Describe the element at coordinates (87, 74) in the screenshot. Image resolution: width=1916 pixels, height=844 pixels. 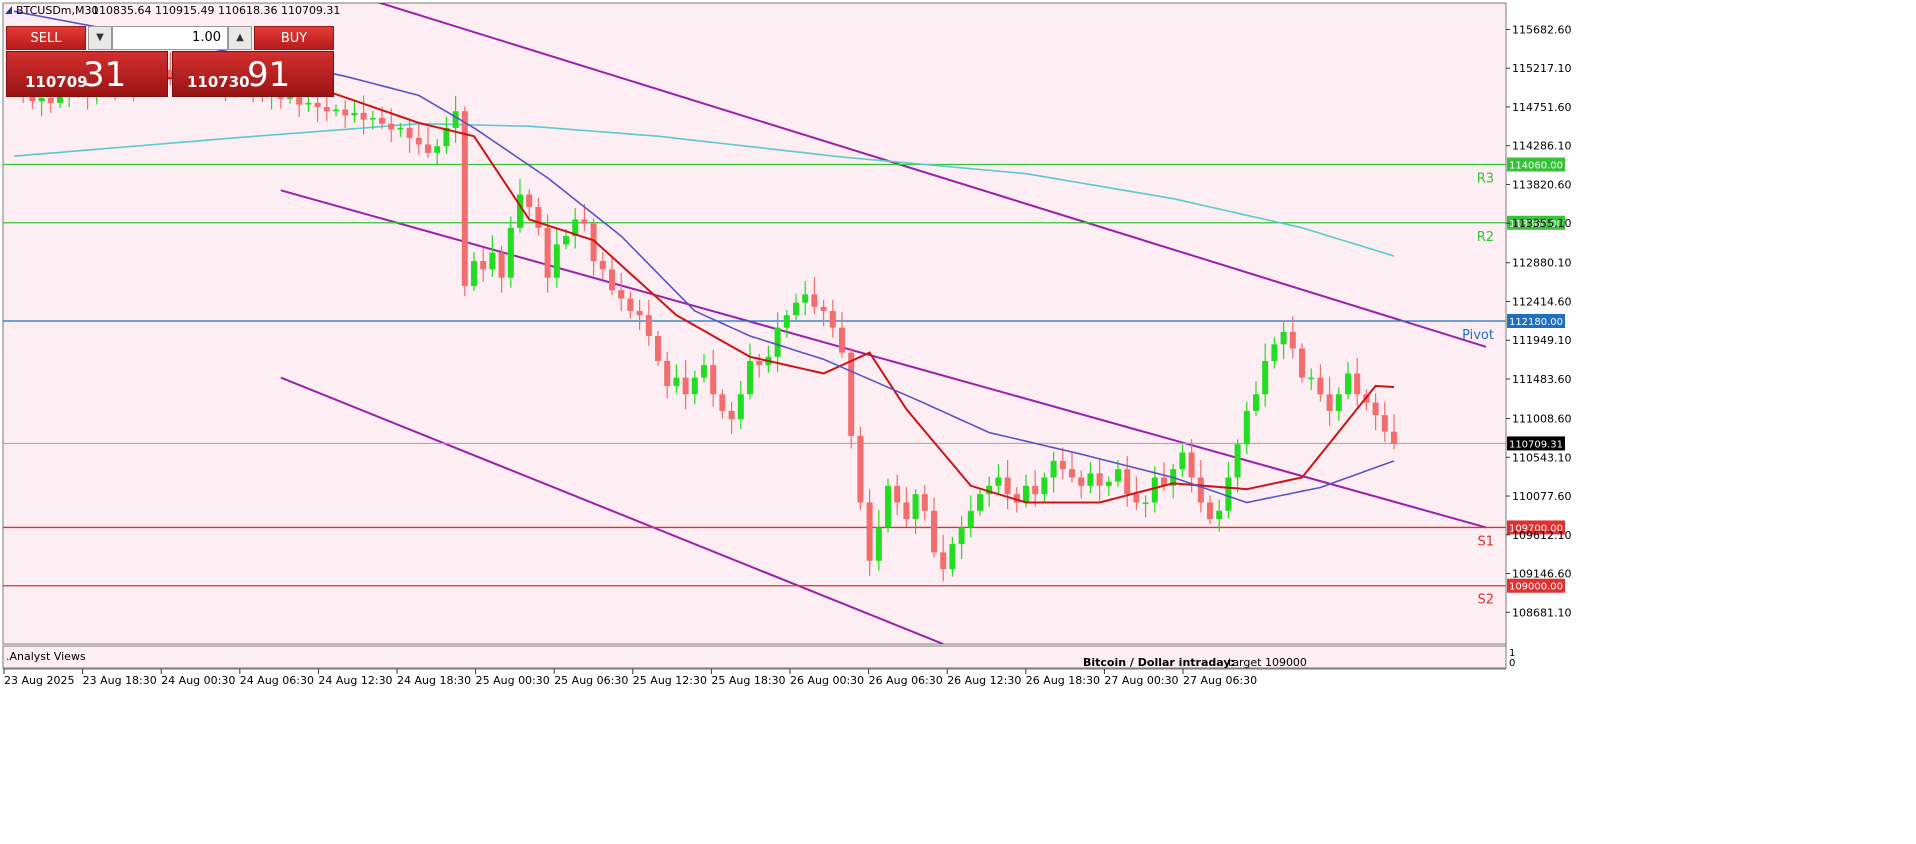
I see `bid-price-button: 110709 31` at that location.